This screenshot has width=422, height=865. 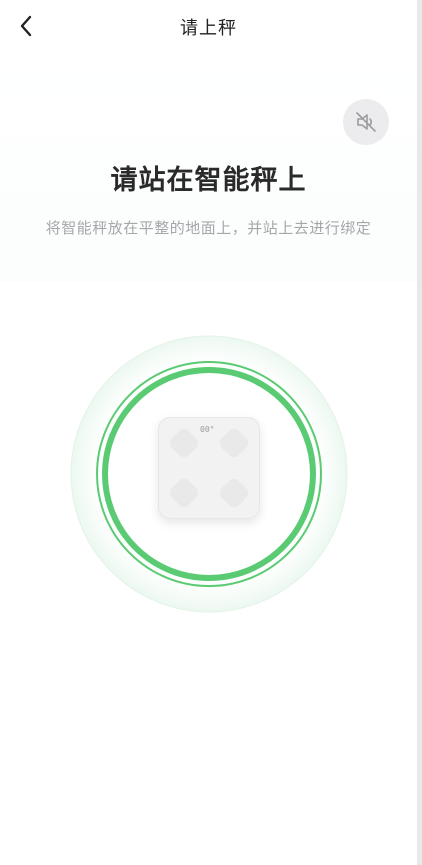 What do you see at coordinates (234, 493) in the screenshot?
I see `scale-pad-bottom-right` at bounding box center [234, 493].